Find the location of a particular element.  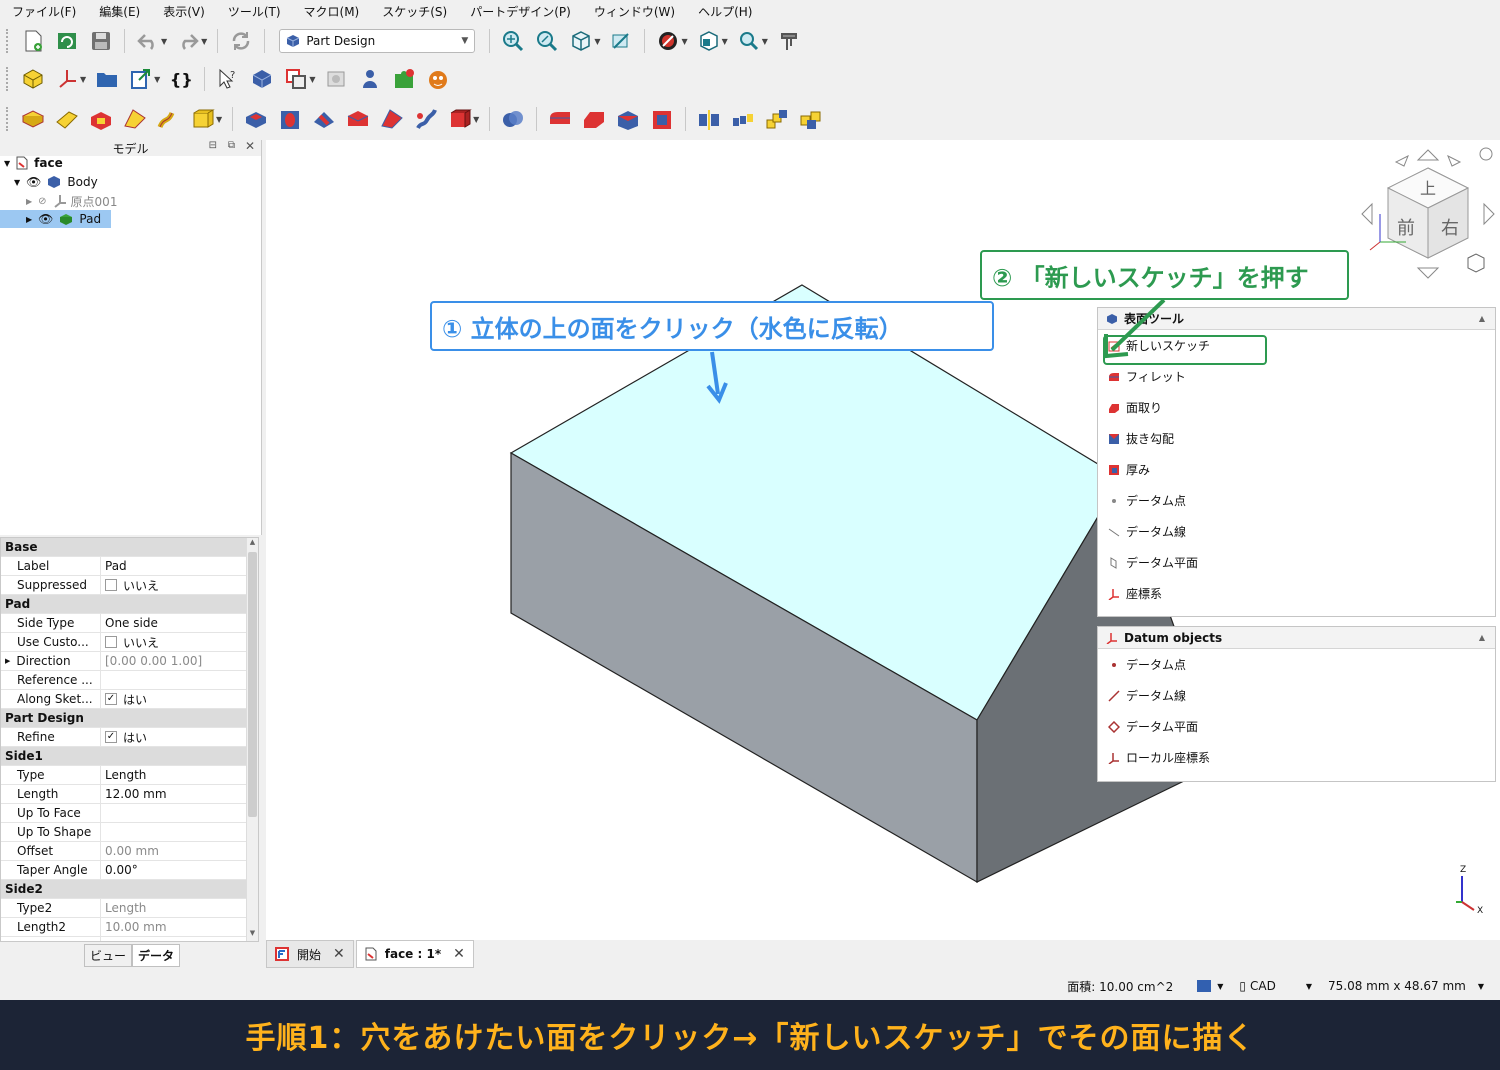

subtractive-loft-icon is located at coordinates (358, 119).